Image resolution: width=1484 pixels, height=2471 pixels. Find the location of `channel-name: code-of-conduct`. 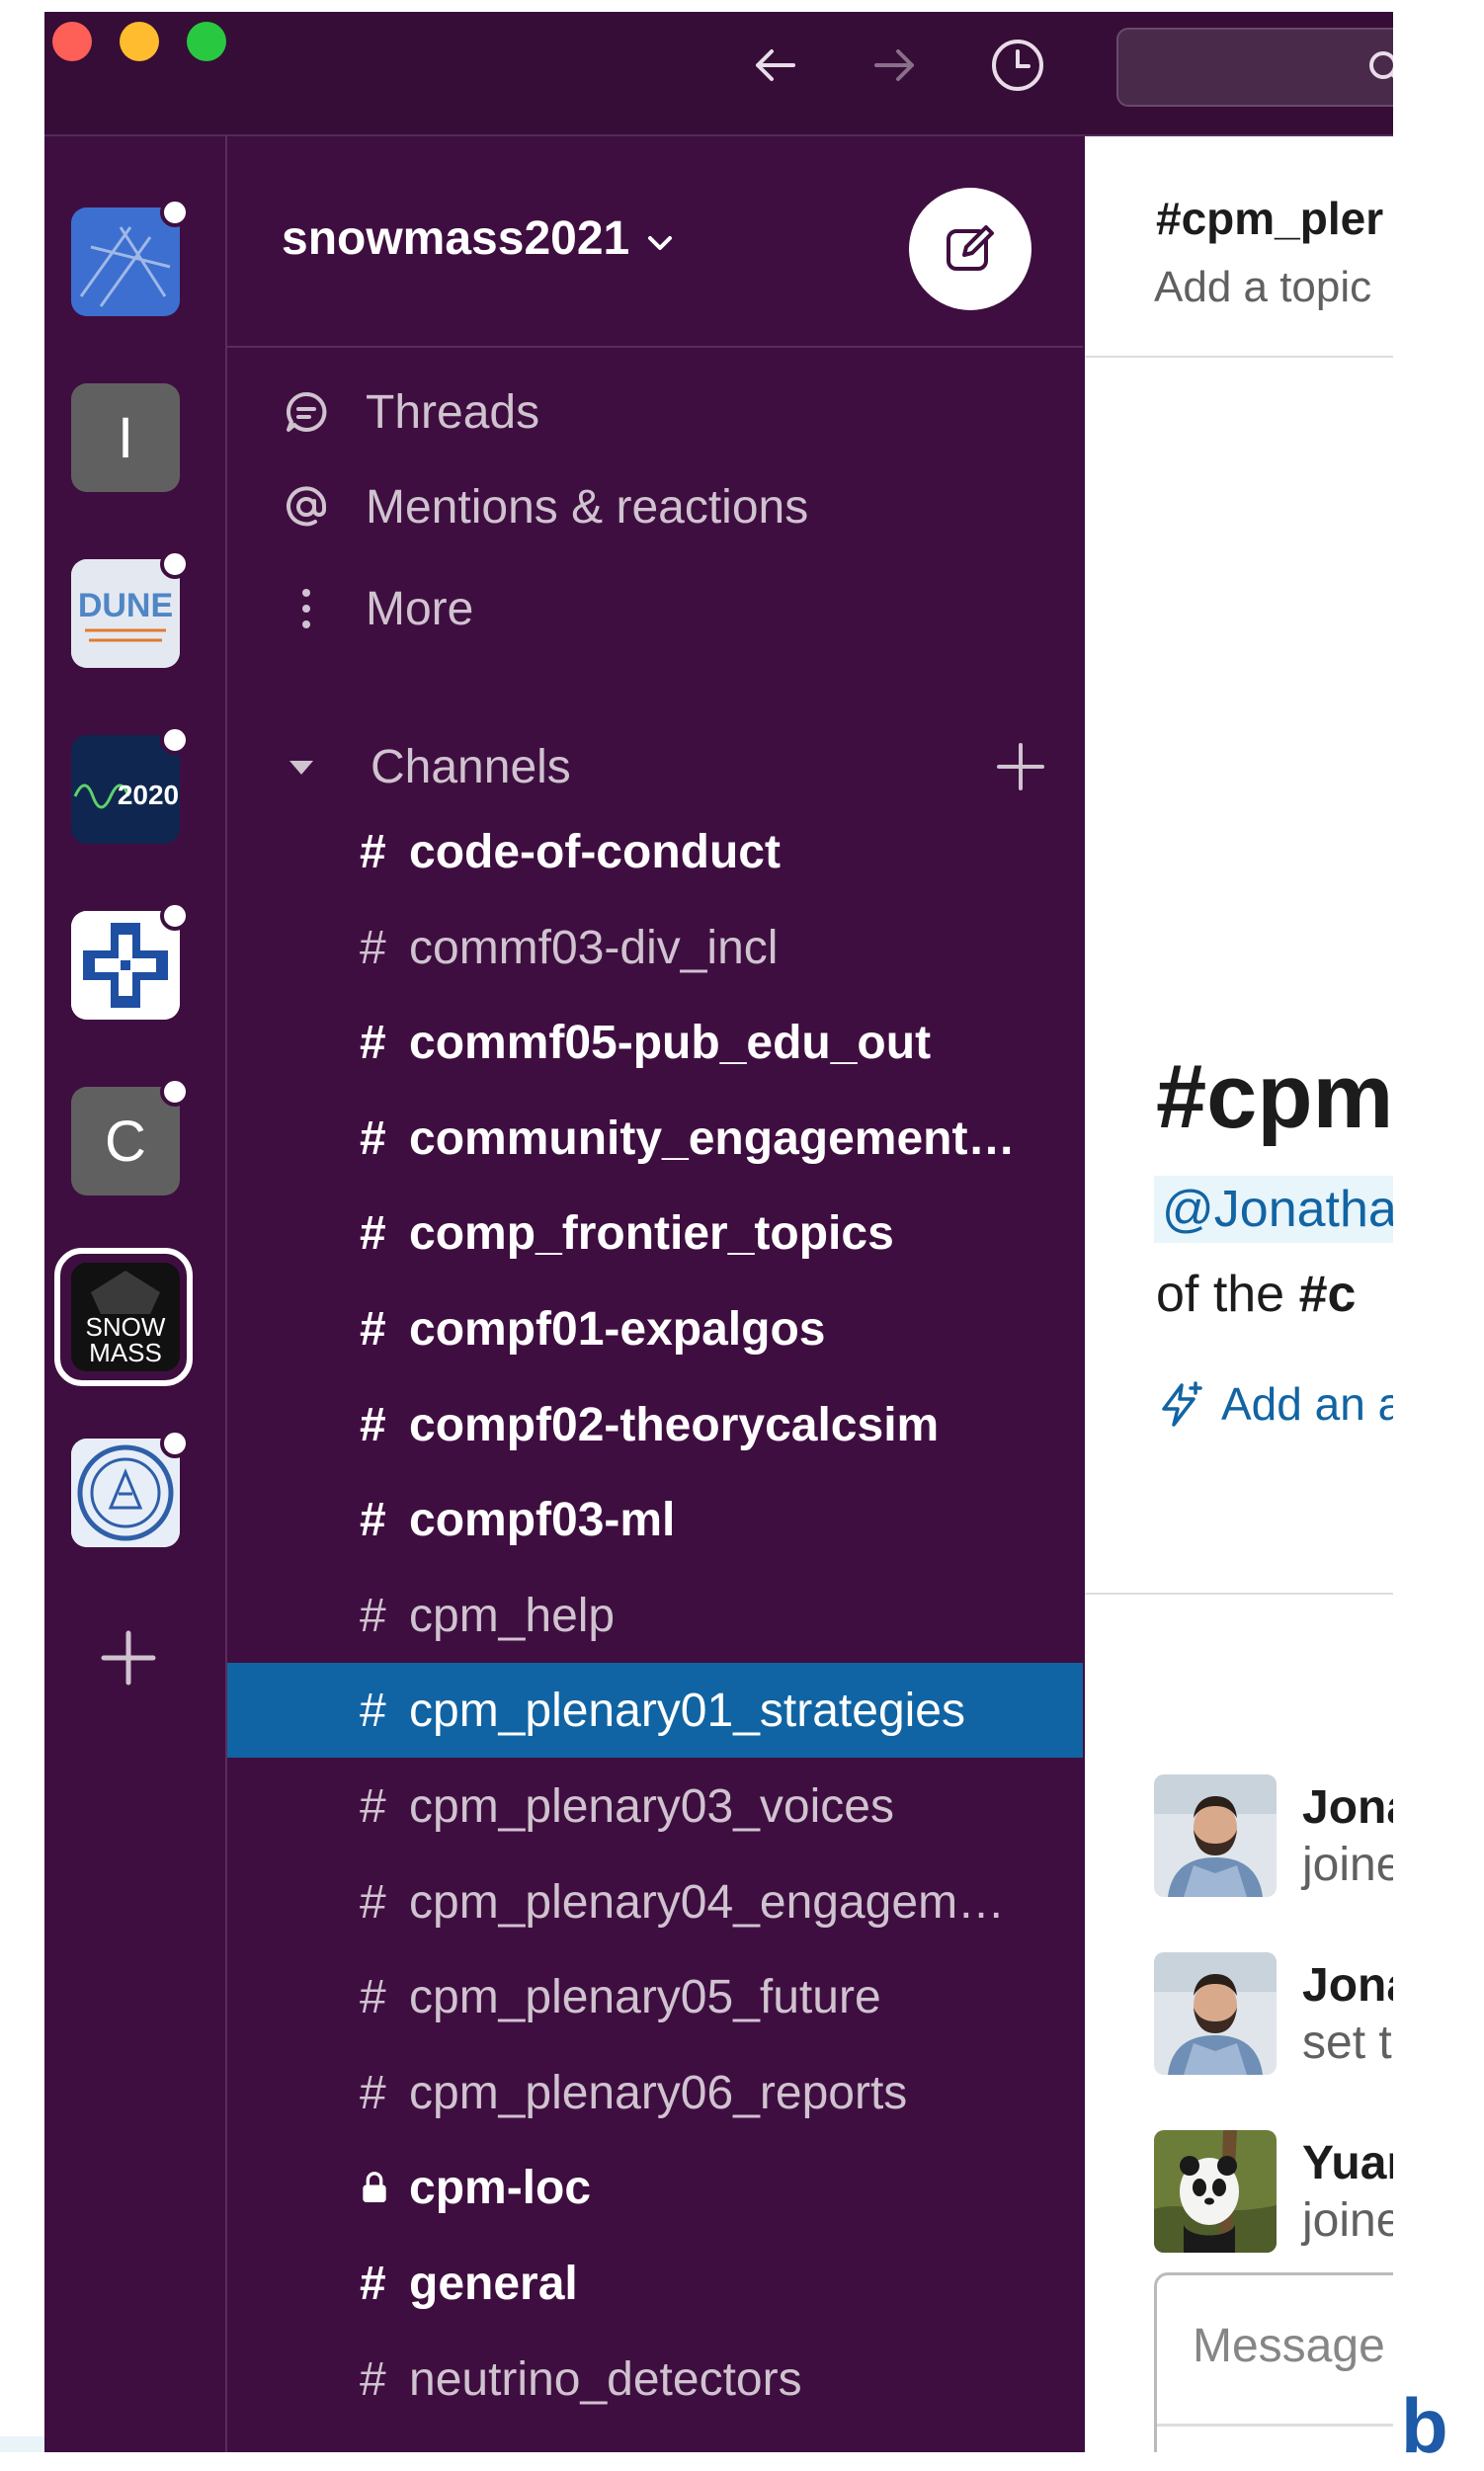

channel-name: code-of-conduct is located at coordinates (595, 851).